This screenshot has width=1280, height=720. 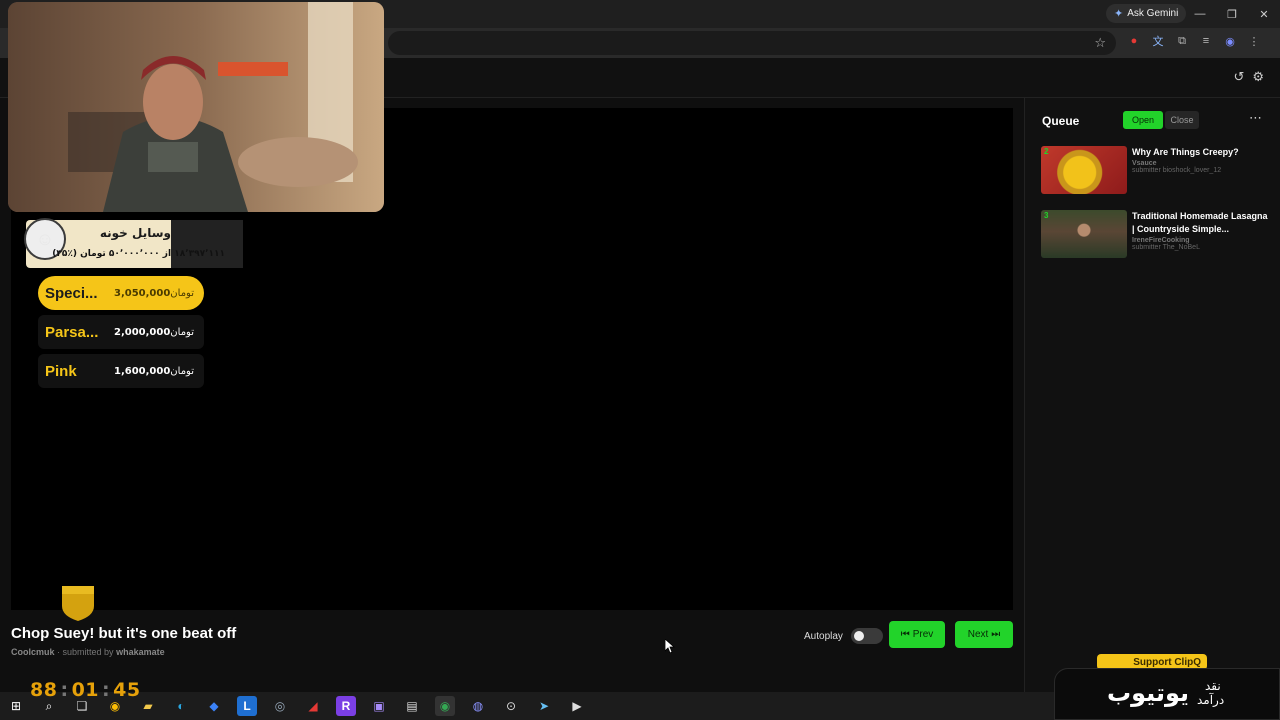 I want to click on restore-button: ❐, so click(x=1232, y=14).